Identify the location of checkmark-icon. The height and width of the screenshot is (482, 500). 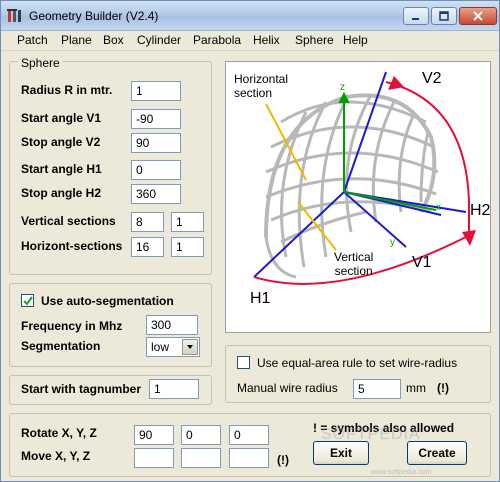
(28, 301).